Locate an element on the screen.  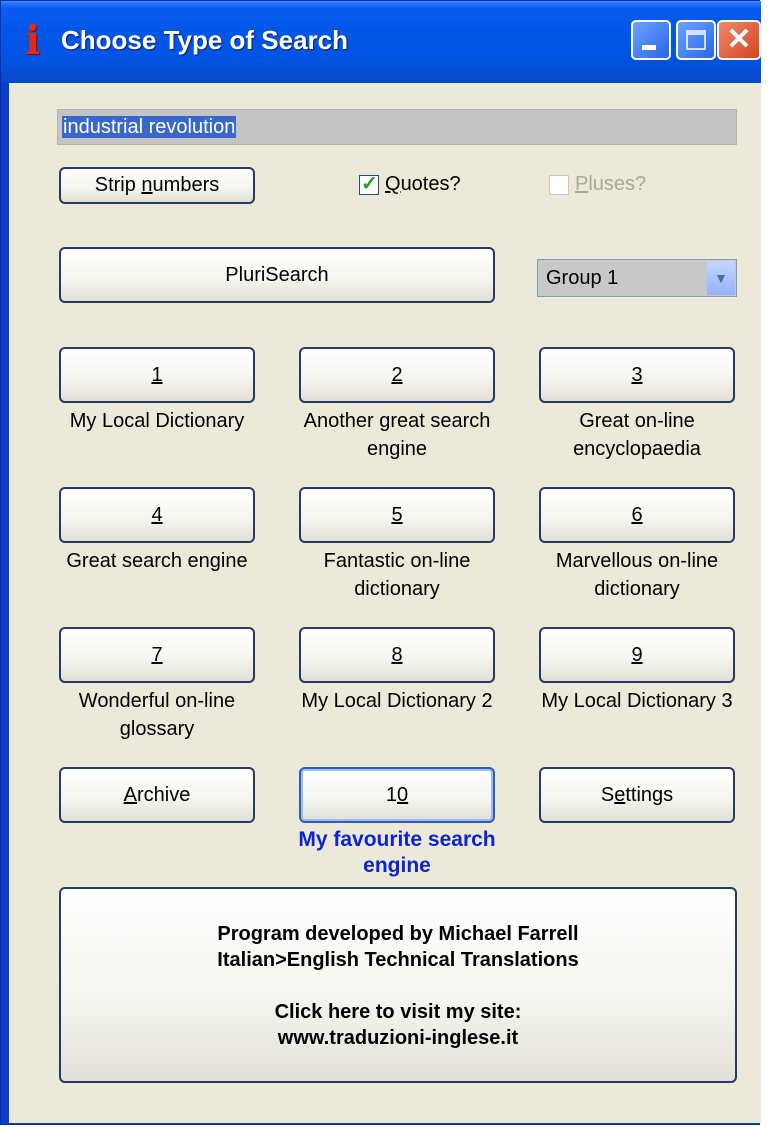
maximize-icon is located at coordinates (696, 40).